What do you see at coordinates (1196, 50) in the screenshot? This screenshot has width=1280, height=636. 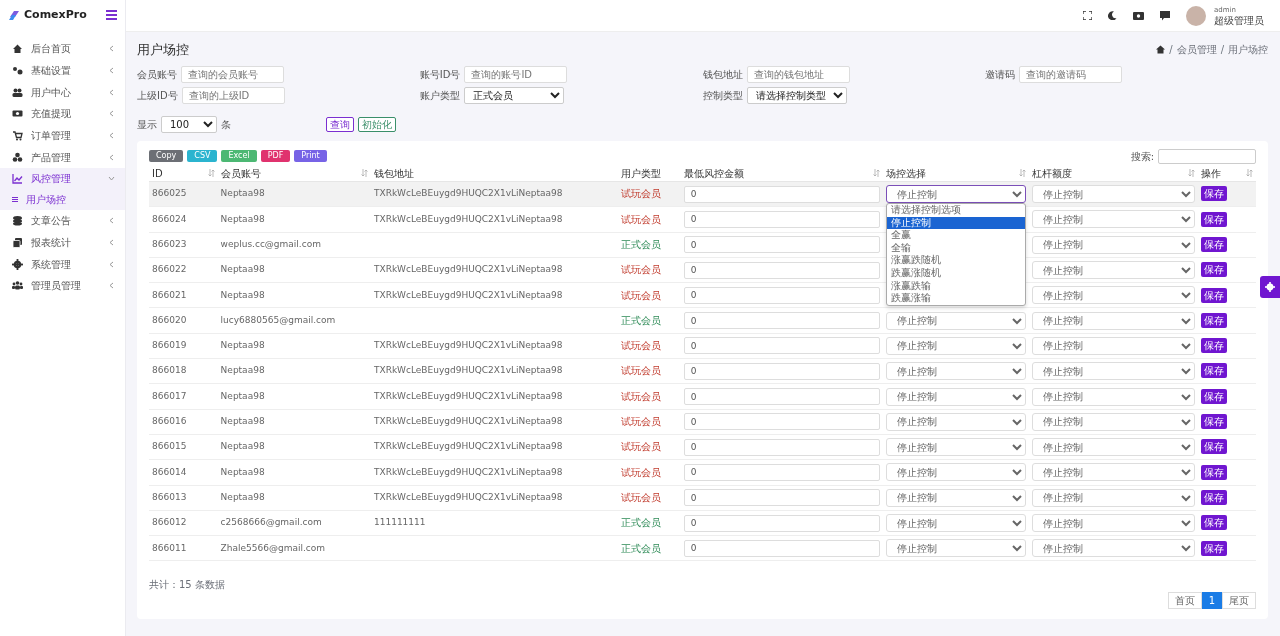 I see `breadcrumb-link: 会员管理` at bounding box center [1196, 50].